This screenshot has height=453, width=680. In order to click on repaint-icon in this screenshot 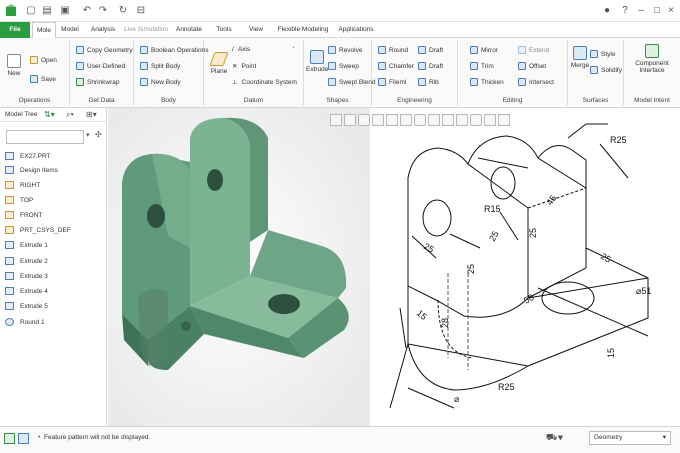, I will do `click(378, 120)`.